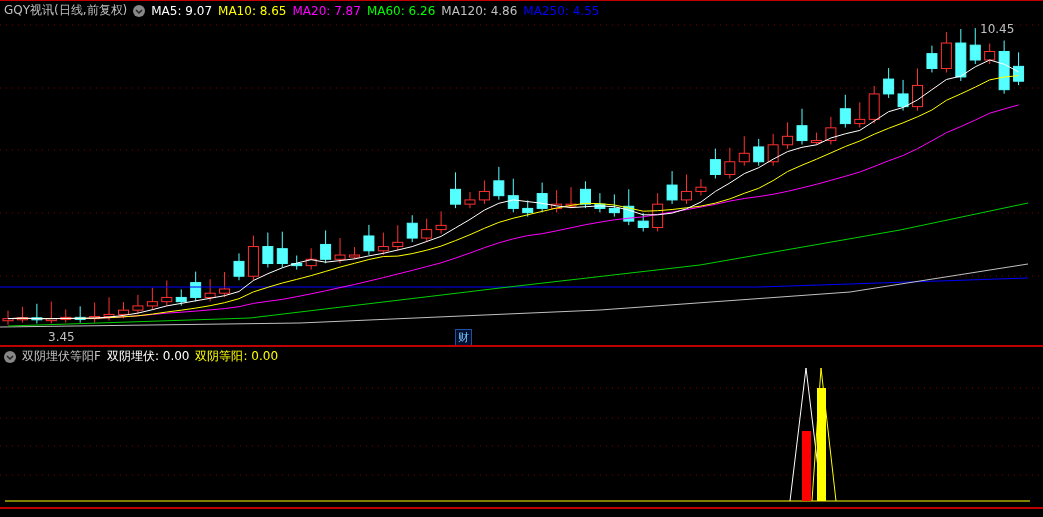 The image size is (1043, 517). Describe the element at coordinates (252, 10) in the screenshot. I see `ma-readout: MA10: 8.65` at that location.